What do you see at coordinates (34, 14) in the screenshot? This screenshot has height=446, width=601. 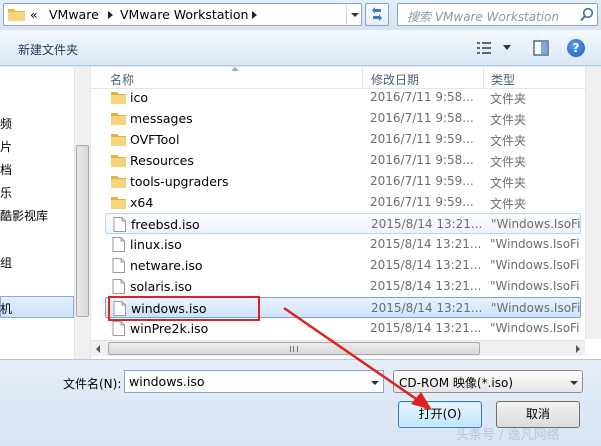 I see `breadcrumb-overflow: «` at bounding box center [34, 14].